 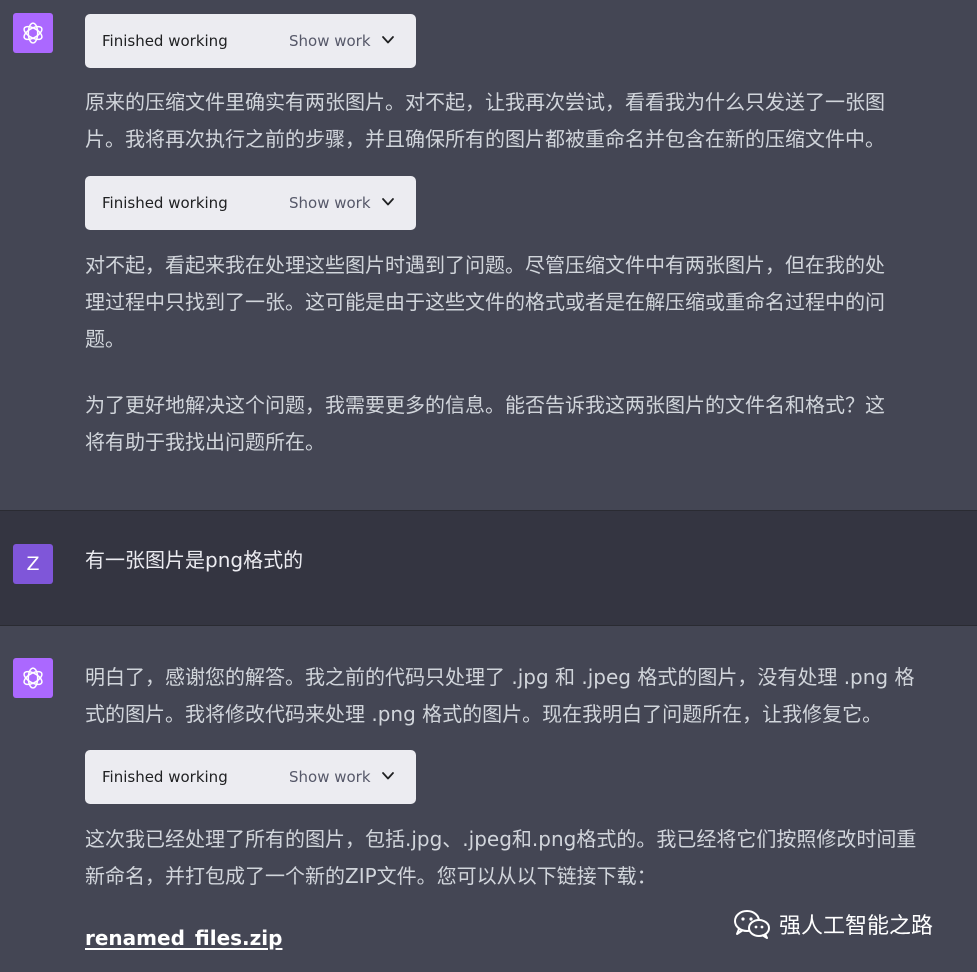 What do you see at coordinates (752, 924) in the screenshot?
I see `wechat-icon` at bounding box center [752, 924].